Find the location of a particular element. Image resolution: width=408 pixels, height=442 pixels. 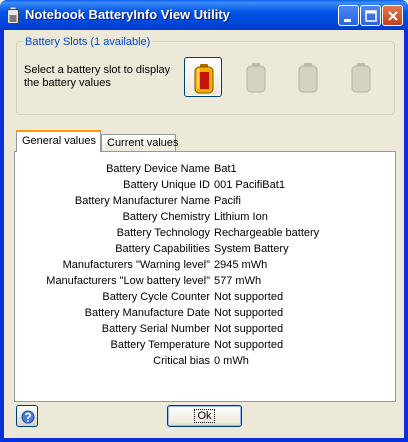

row-label: Battery Serial Number is located at coordinates (155, 329).